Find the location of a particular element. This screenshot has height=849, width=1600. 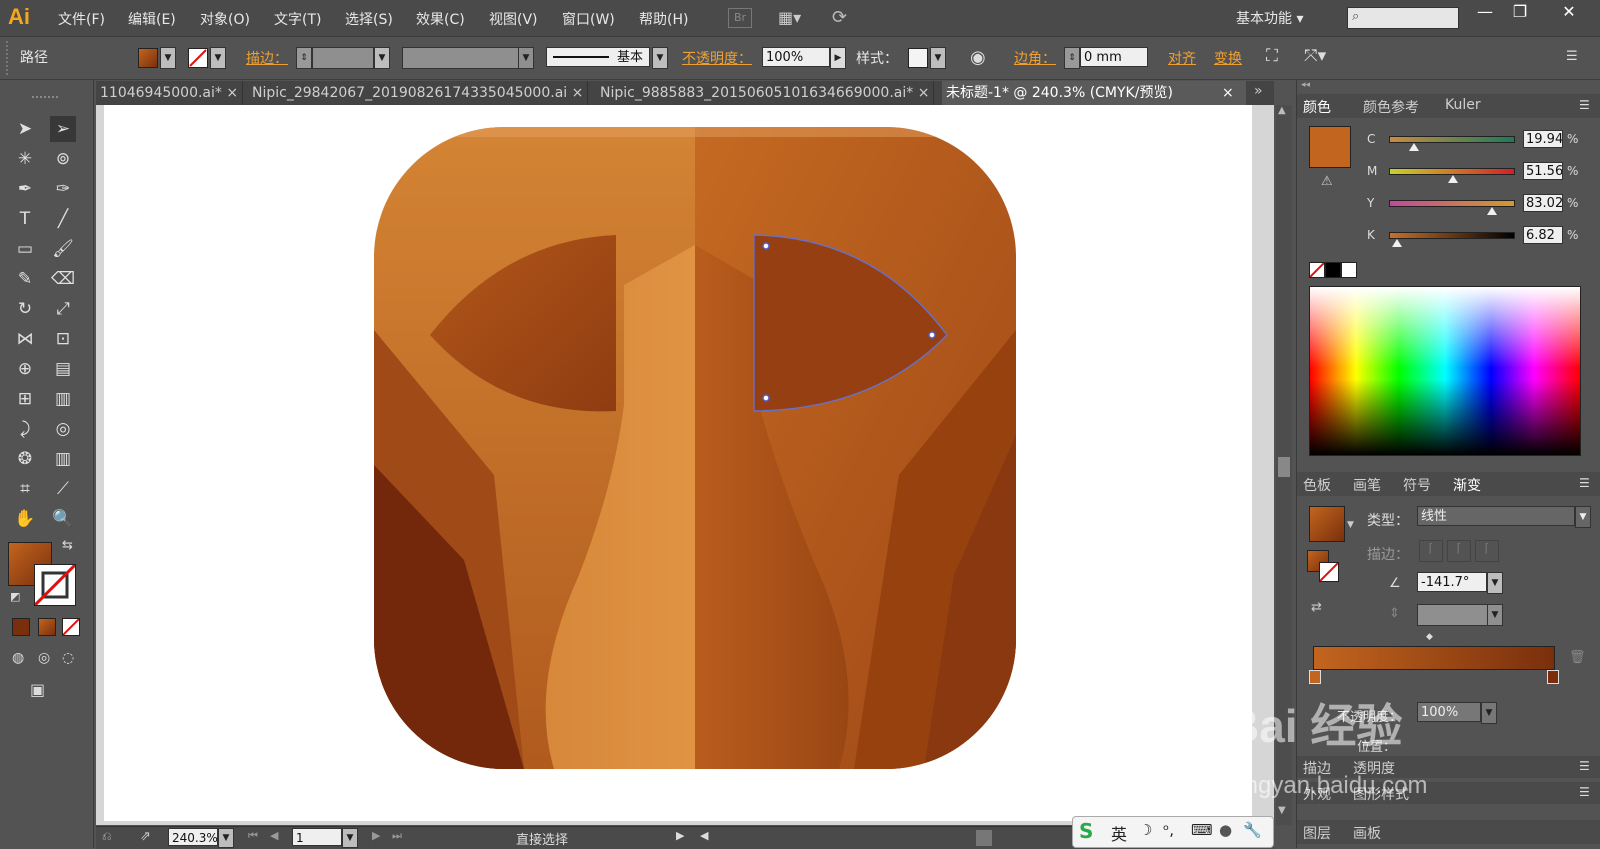

zoom-dropdown: ▼ is located at coordinates (226, 838).